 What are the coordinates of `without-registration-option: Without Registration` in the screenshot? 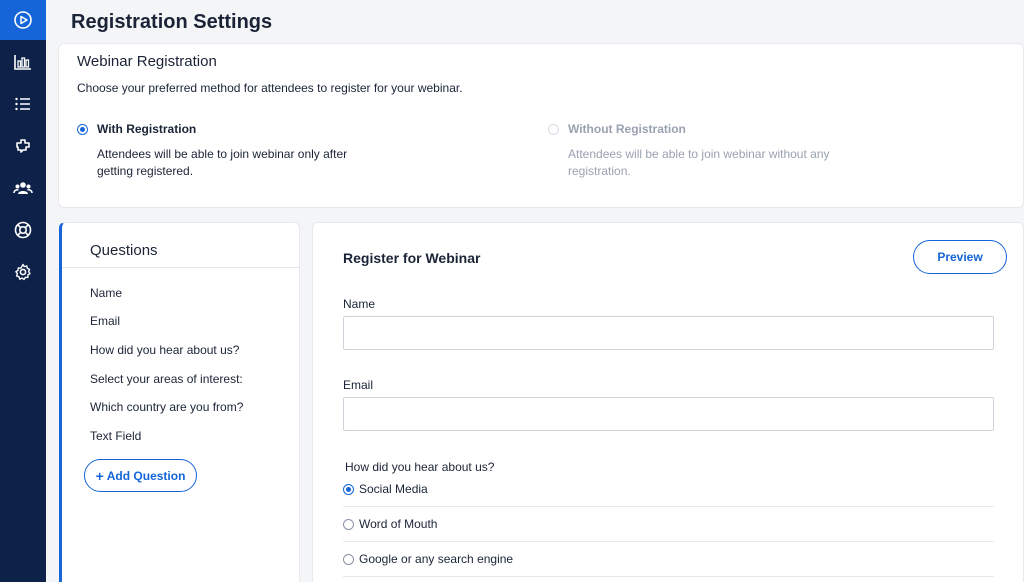 It's located at (617, 129).